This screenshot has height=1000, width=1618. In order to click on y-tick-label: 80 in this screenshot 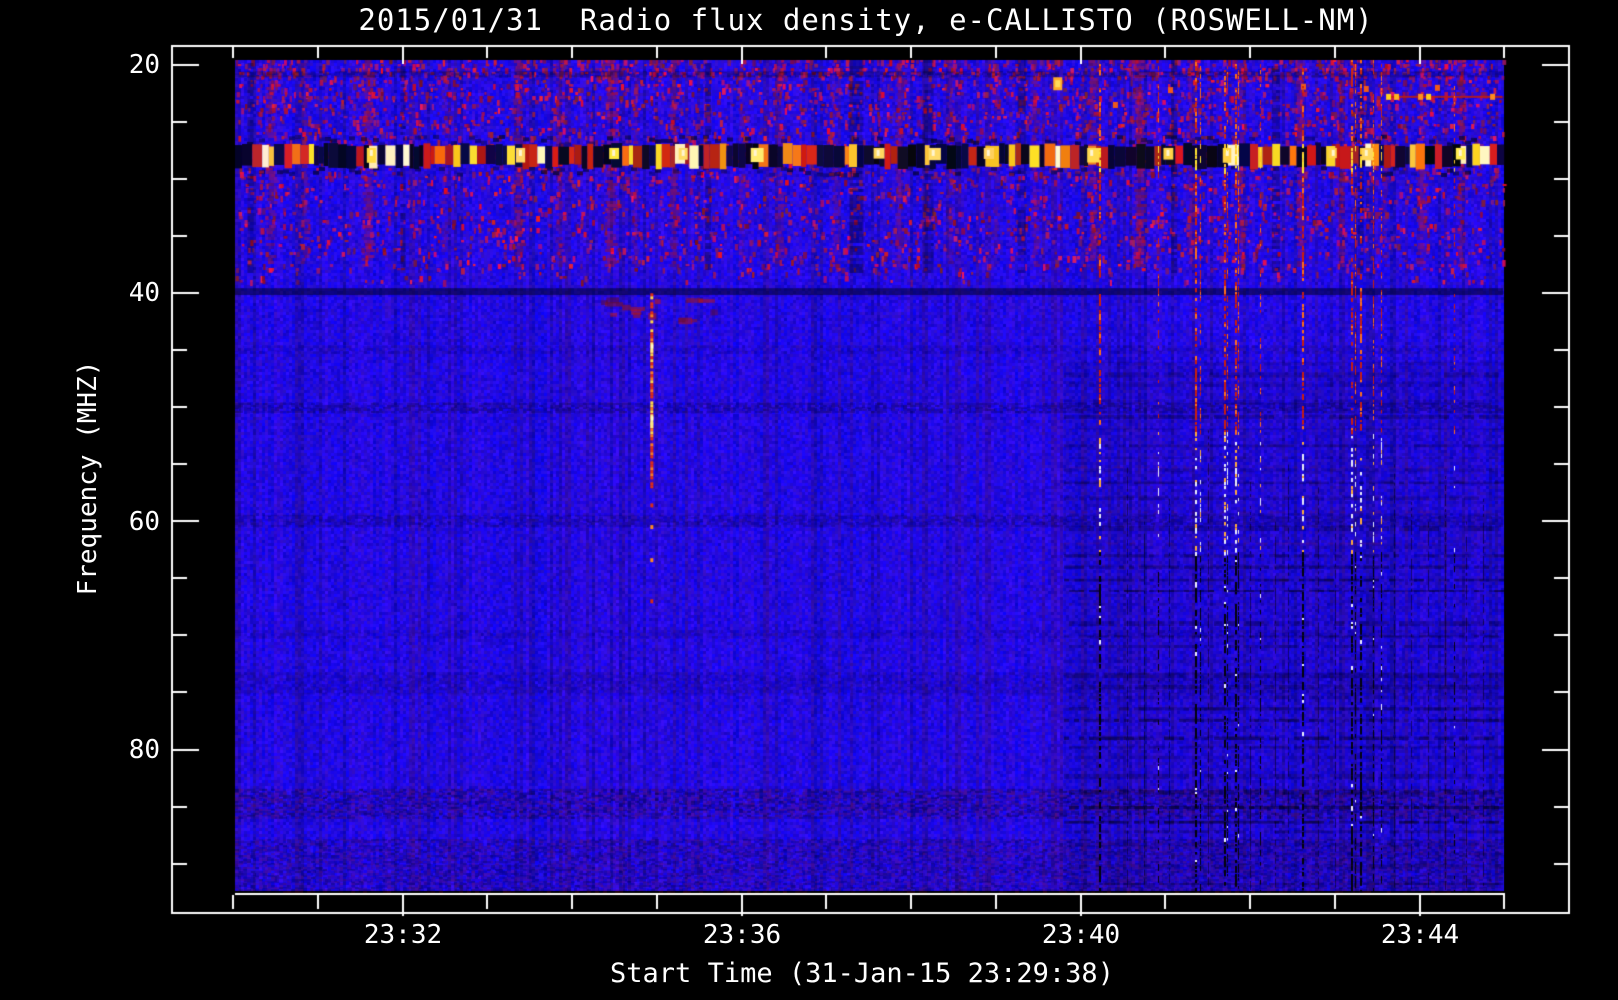, I will do `click(144, 750)`.